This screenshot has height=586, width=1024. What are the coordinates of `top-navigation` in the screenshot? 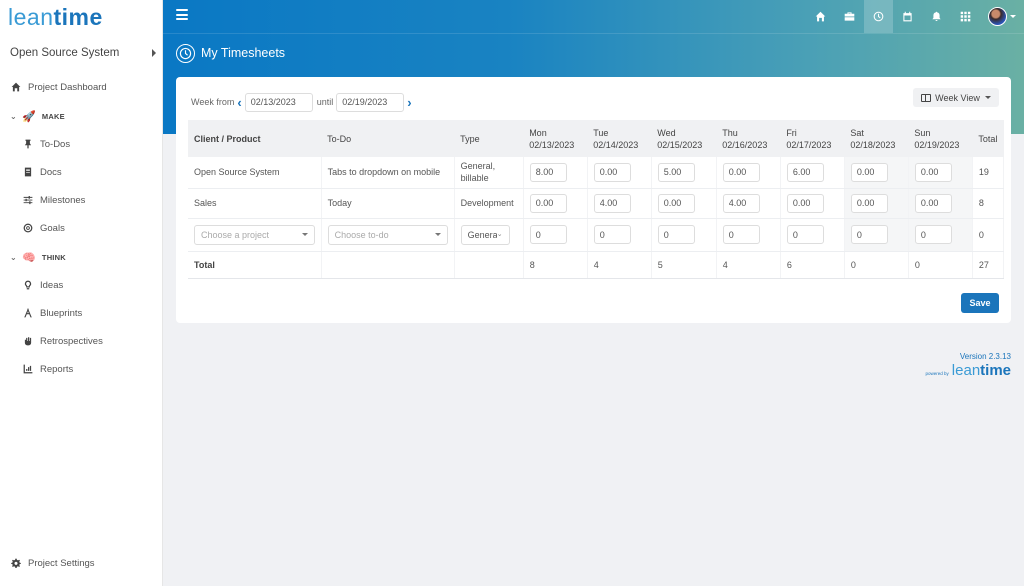 It's located at (915, 16).